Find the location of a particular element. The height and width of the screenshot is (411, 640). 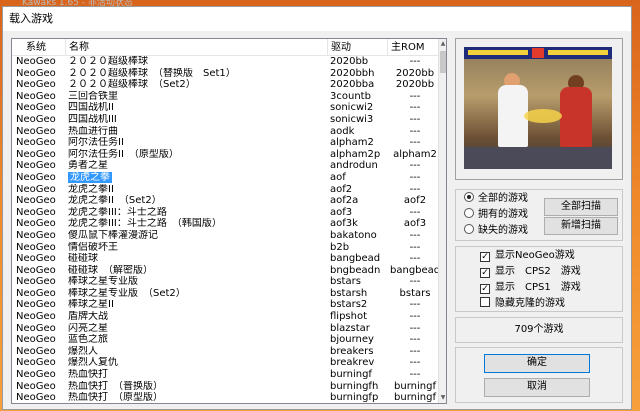

list-item: NeoGeo 棒球之星II bstars2 --- is located at coordinates (226, 305).